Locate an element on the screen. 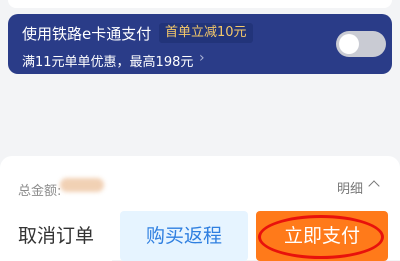  previous-card-edge is located at coordinates (200, 4).